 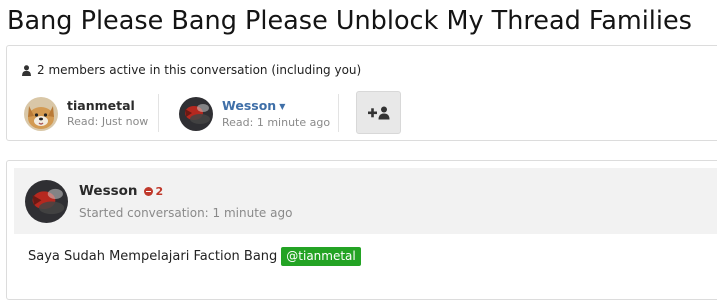 I want to click on reputation-icon, so click(x=148, y=191).